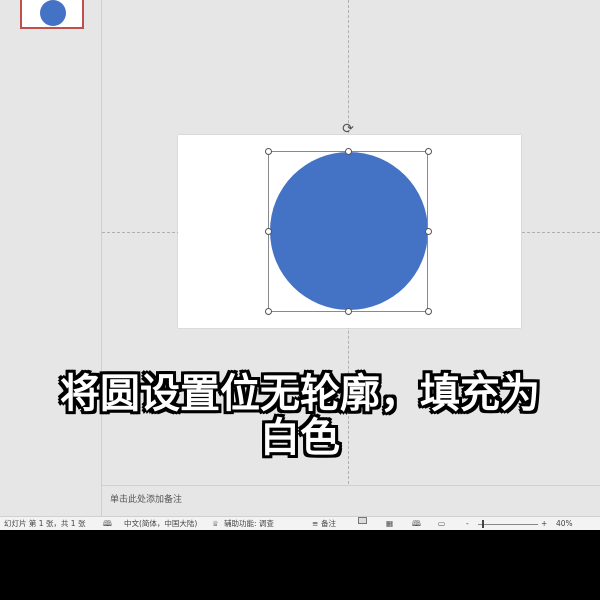 This screenshot has height=600, width=600. What do you see at coordinates (428, 231) in the screenshot?
I see `resize-handle-right` at bounding box center [428, 231].